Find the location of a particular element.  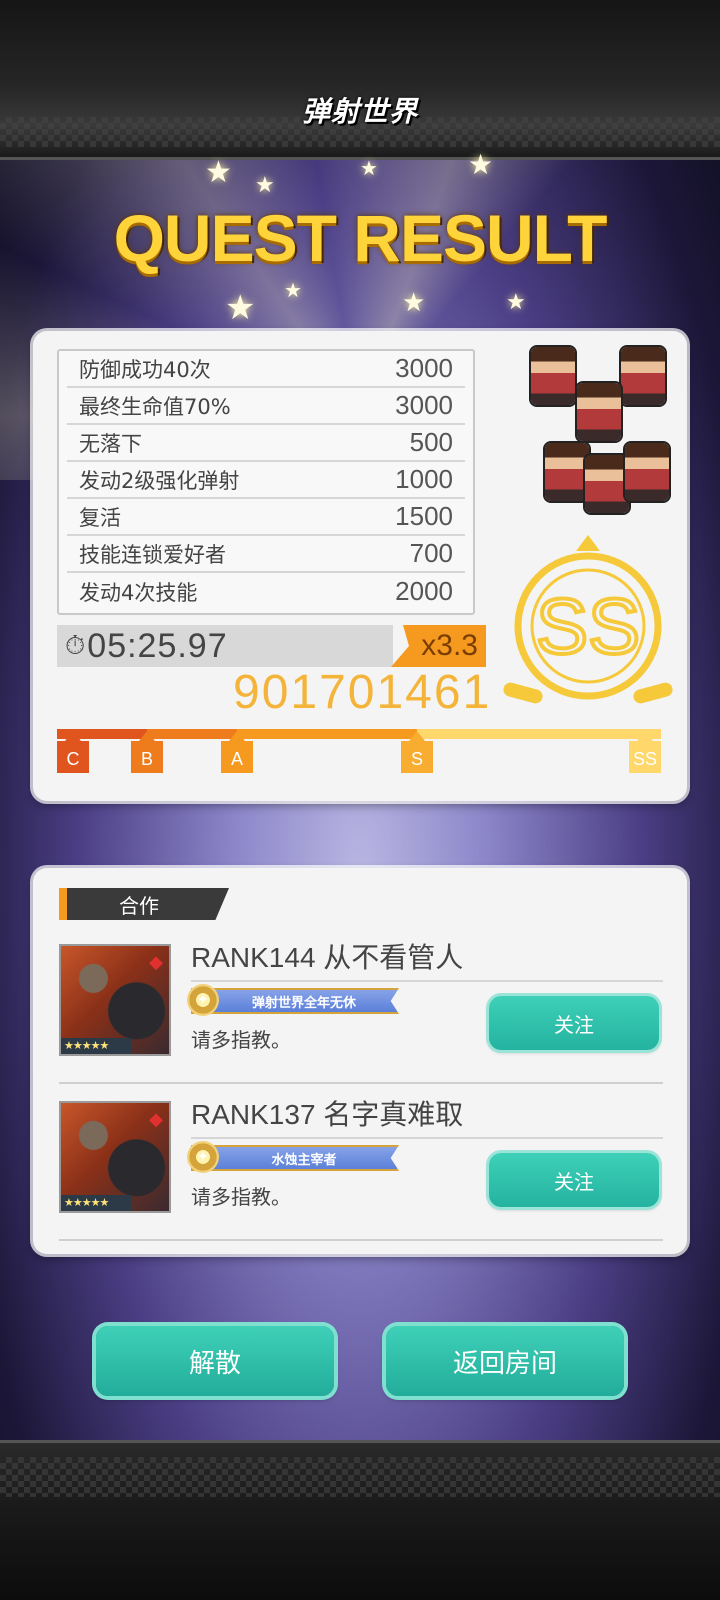

emblem-flipper-left is located at coordinates (523, 693).